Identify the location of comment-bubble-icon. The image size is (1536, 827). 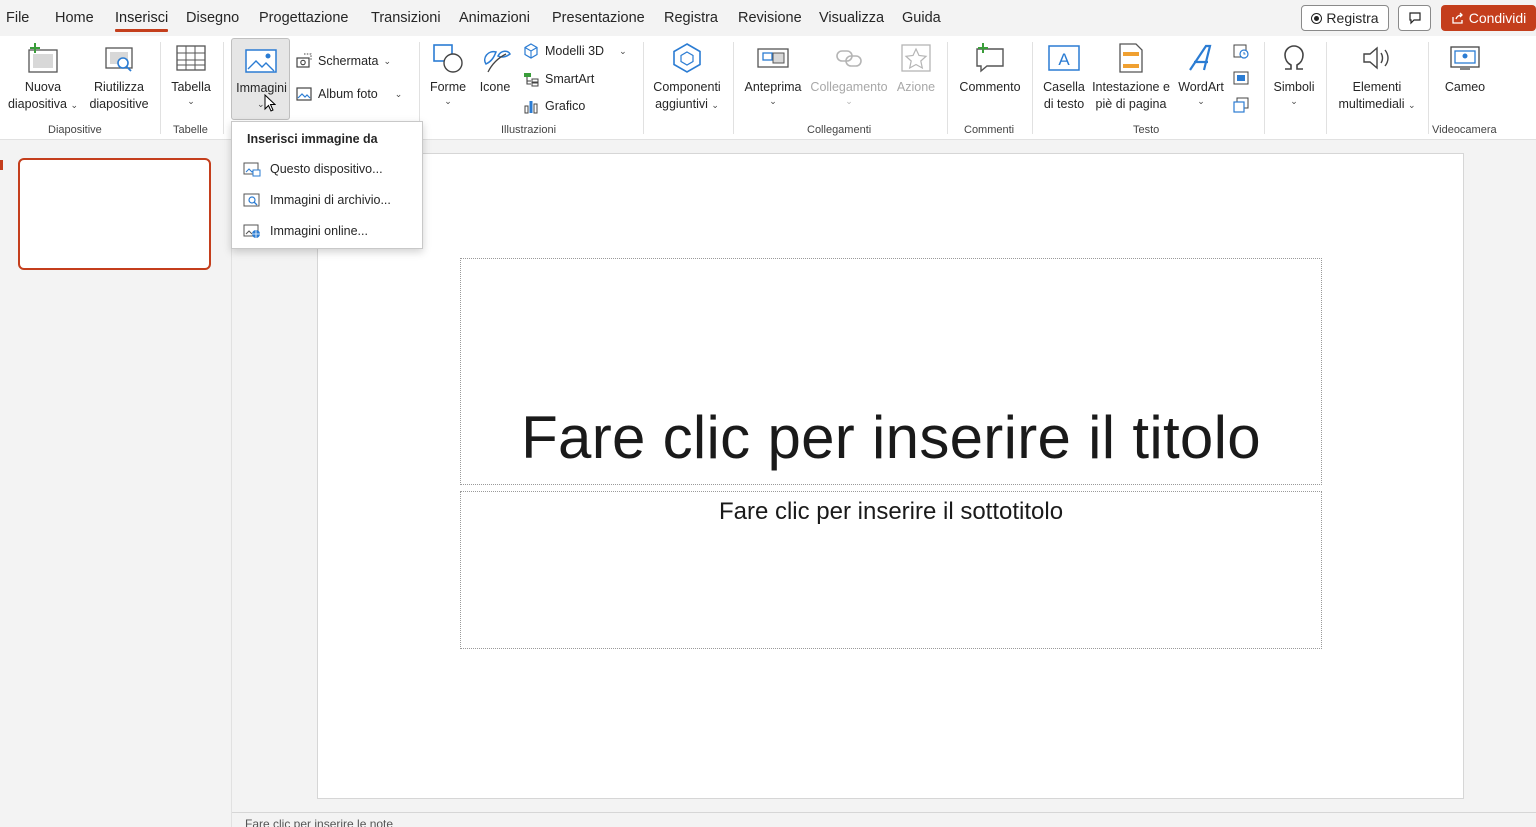
(1414, 18).